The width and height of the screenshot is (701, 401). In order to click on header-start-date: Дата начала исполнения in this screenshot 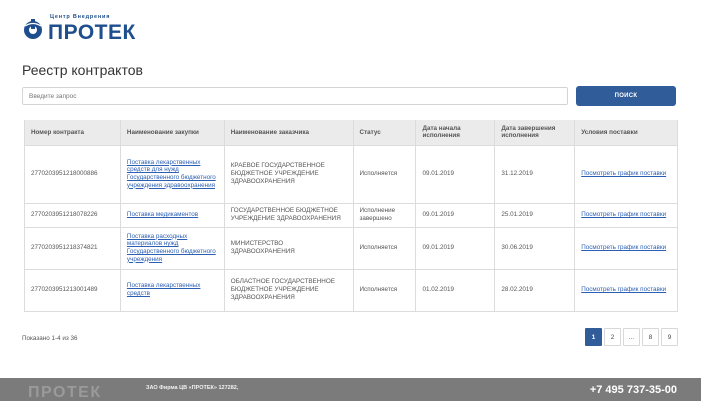, I will do `click(455, 132)`.